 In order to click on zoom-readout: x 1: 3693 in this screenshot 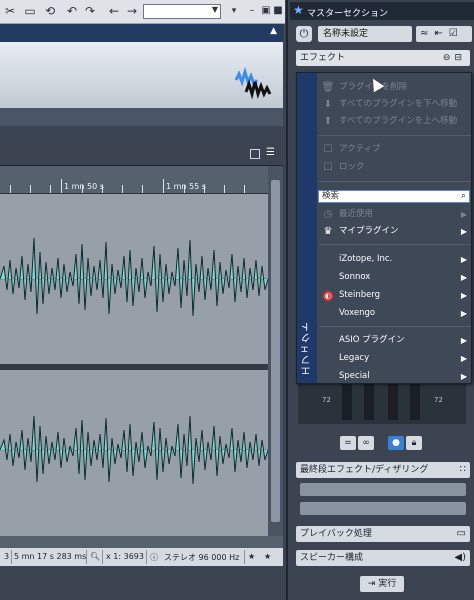, I will do `click(125, 556)`.